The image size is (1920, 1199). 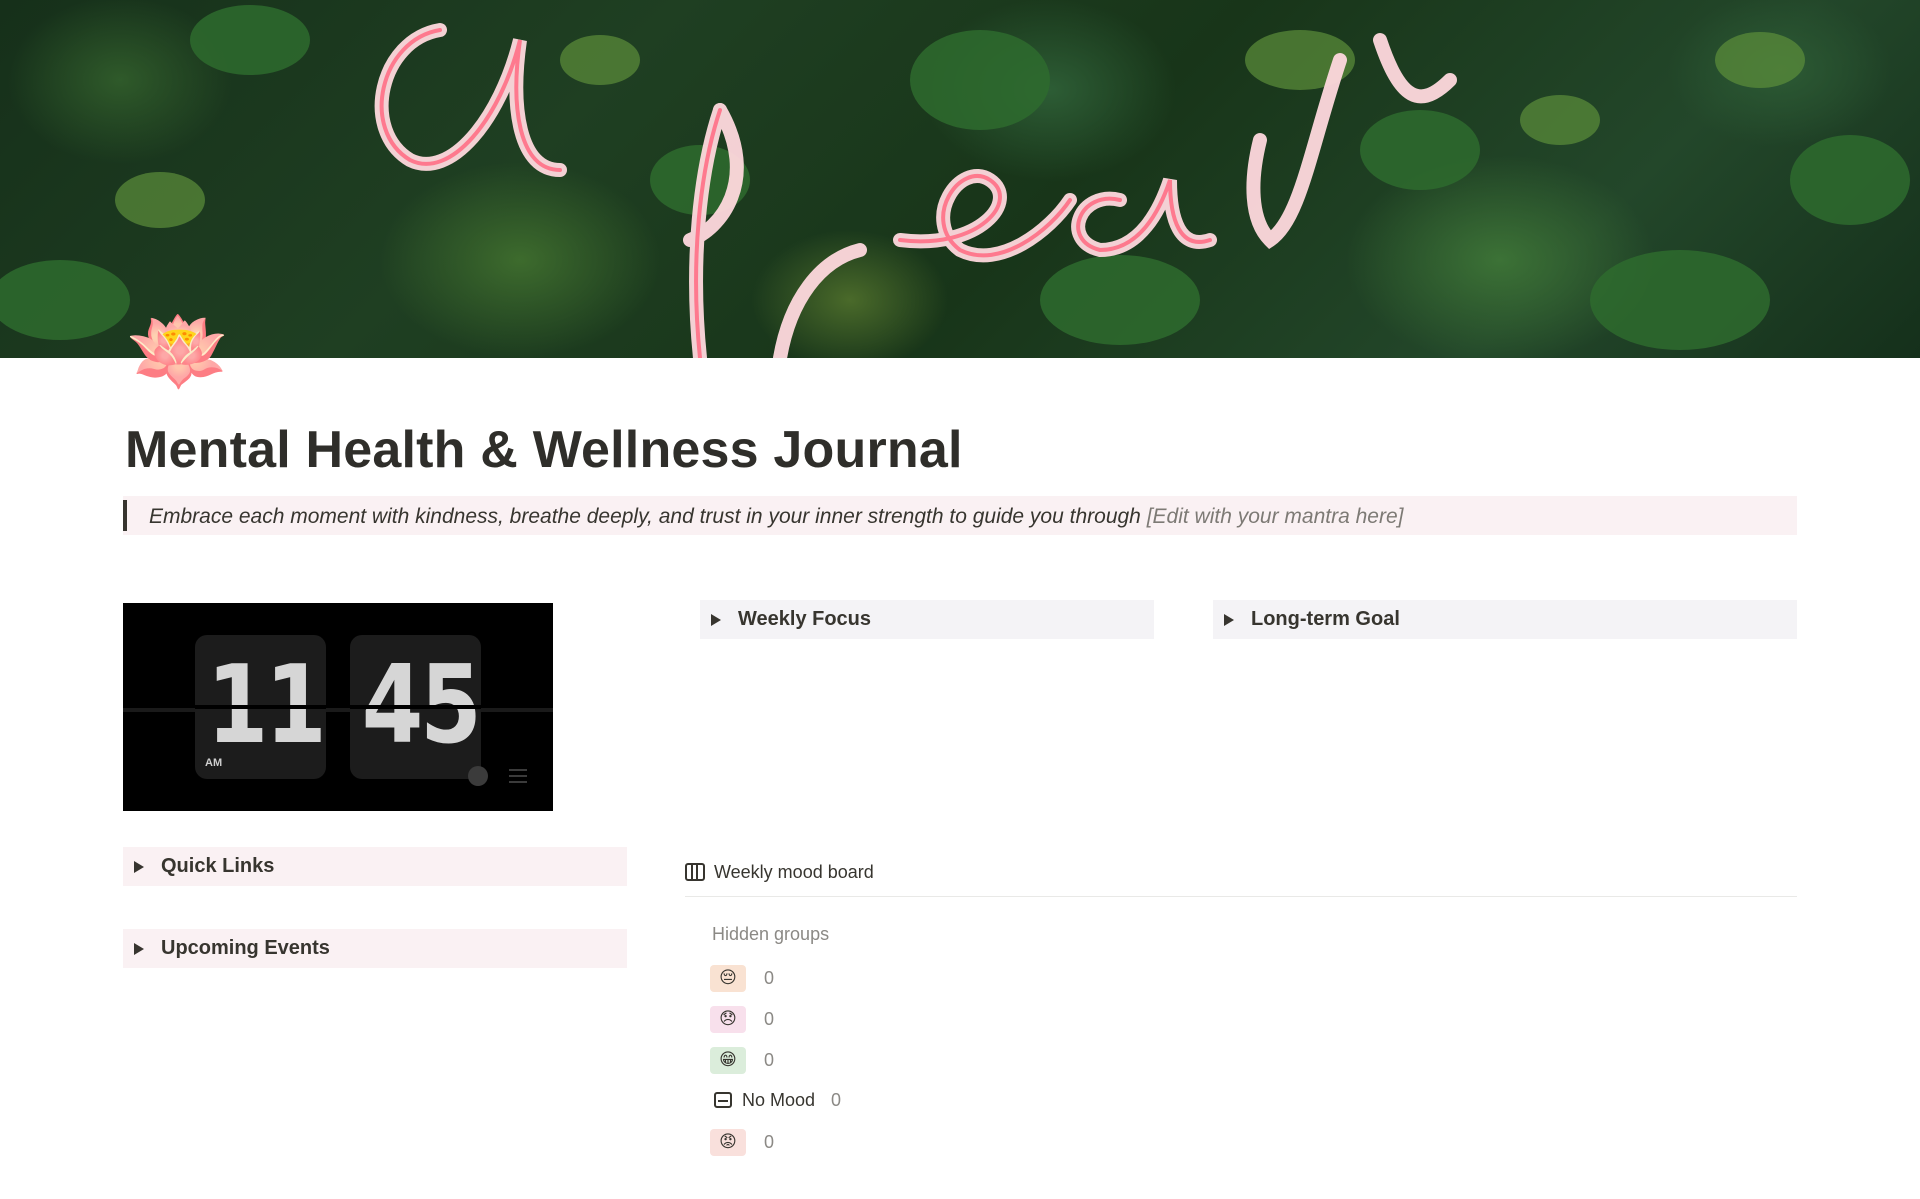 I want to click on theme-toggle-icon, so click(x=478, y=776).